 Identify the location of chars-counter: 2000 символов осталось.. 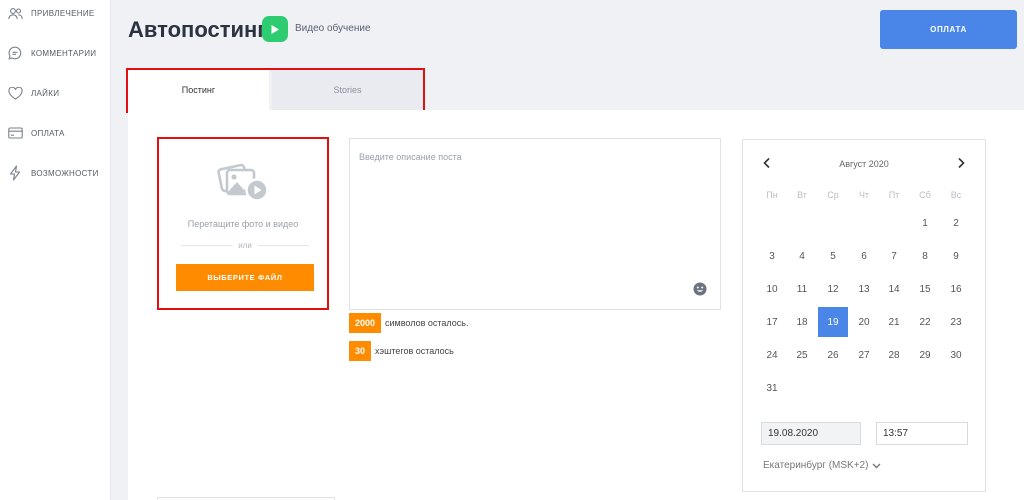
(408, 323).